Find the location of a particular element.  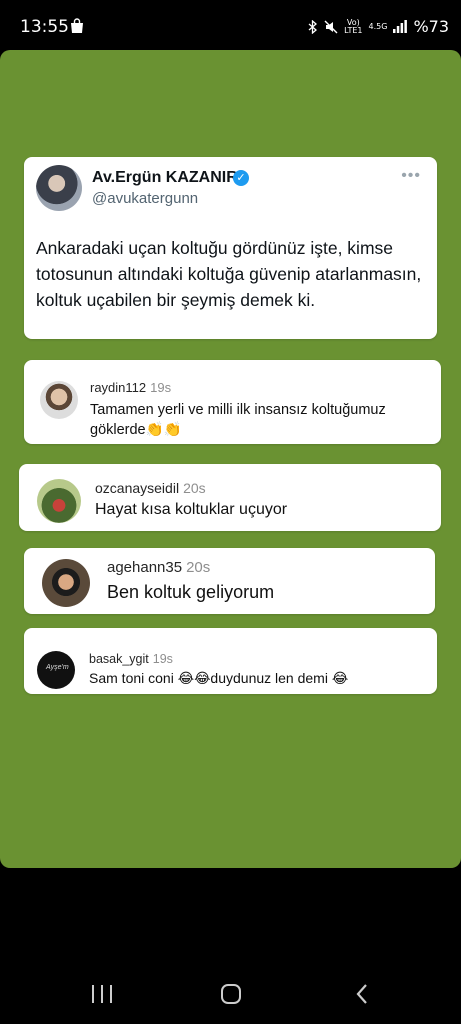

network-indicator: Vo) LTE1 is located at coordinates (353, 26).